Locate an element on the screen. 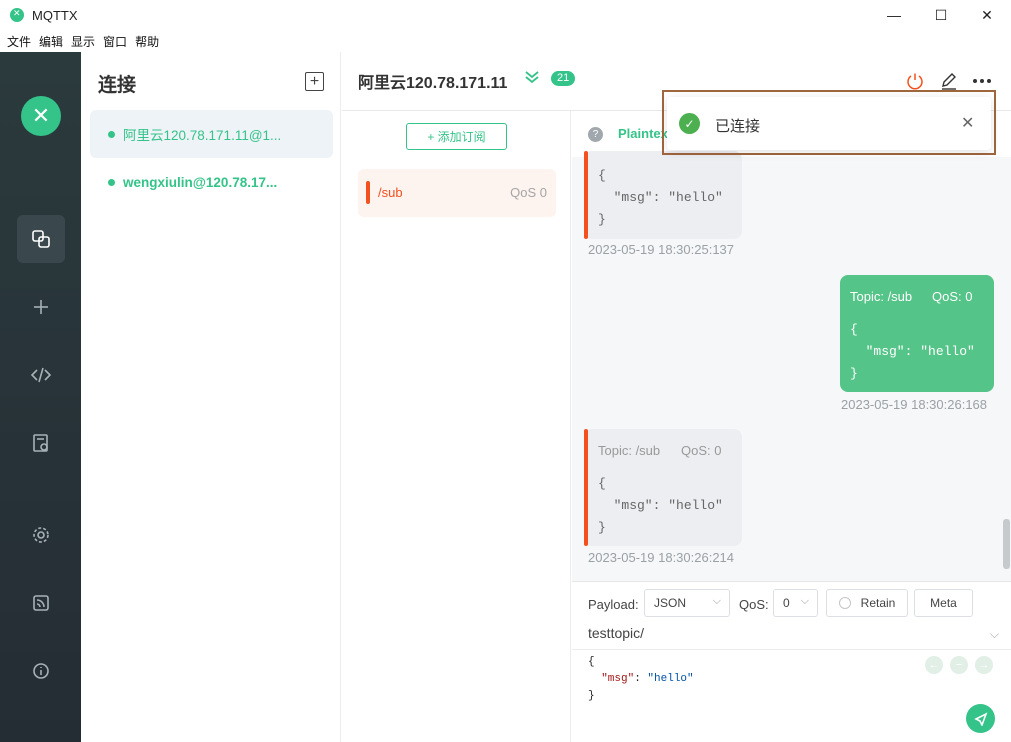 The height and width of the screenshot is (742, 1011). settings-gear-icon is located at coordinates (41, 535).